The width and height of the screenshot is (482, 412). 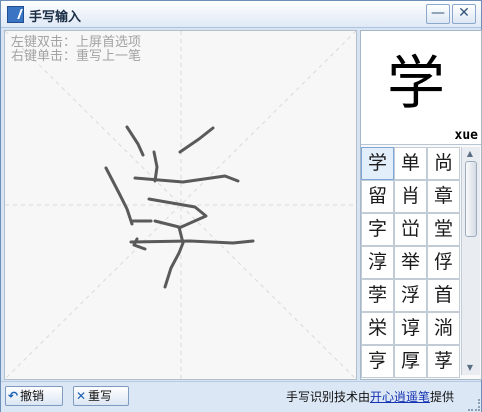 What do you see at coordinates (328, 397) in the screenshot?
I see `credit-prefix: 手写识别技术由` at bounding box center [328, 397].